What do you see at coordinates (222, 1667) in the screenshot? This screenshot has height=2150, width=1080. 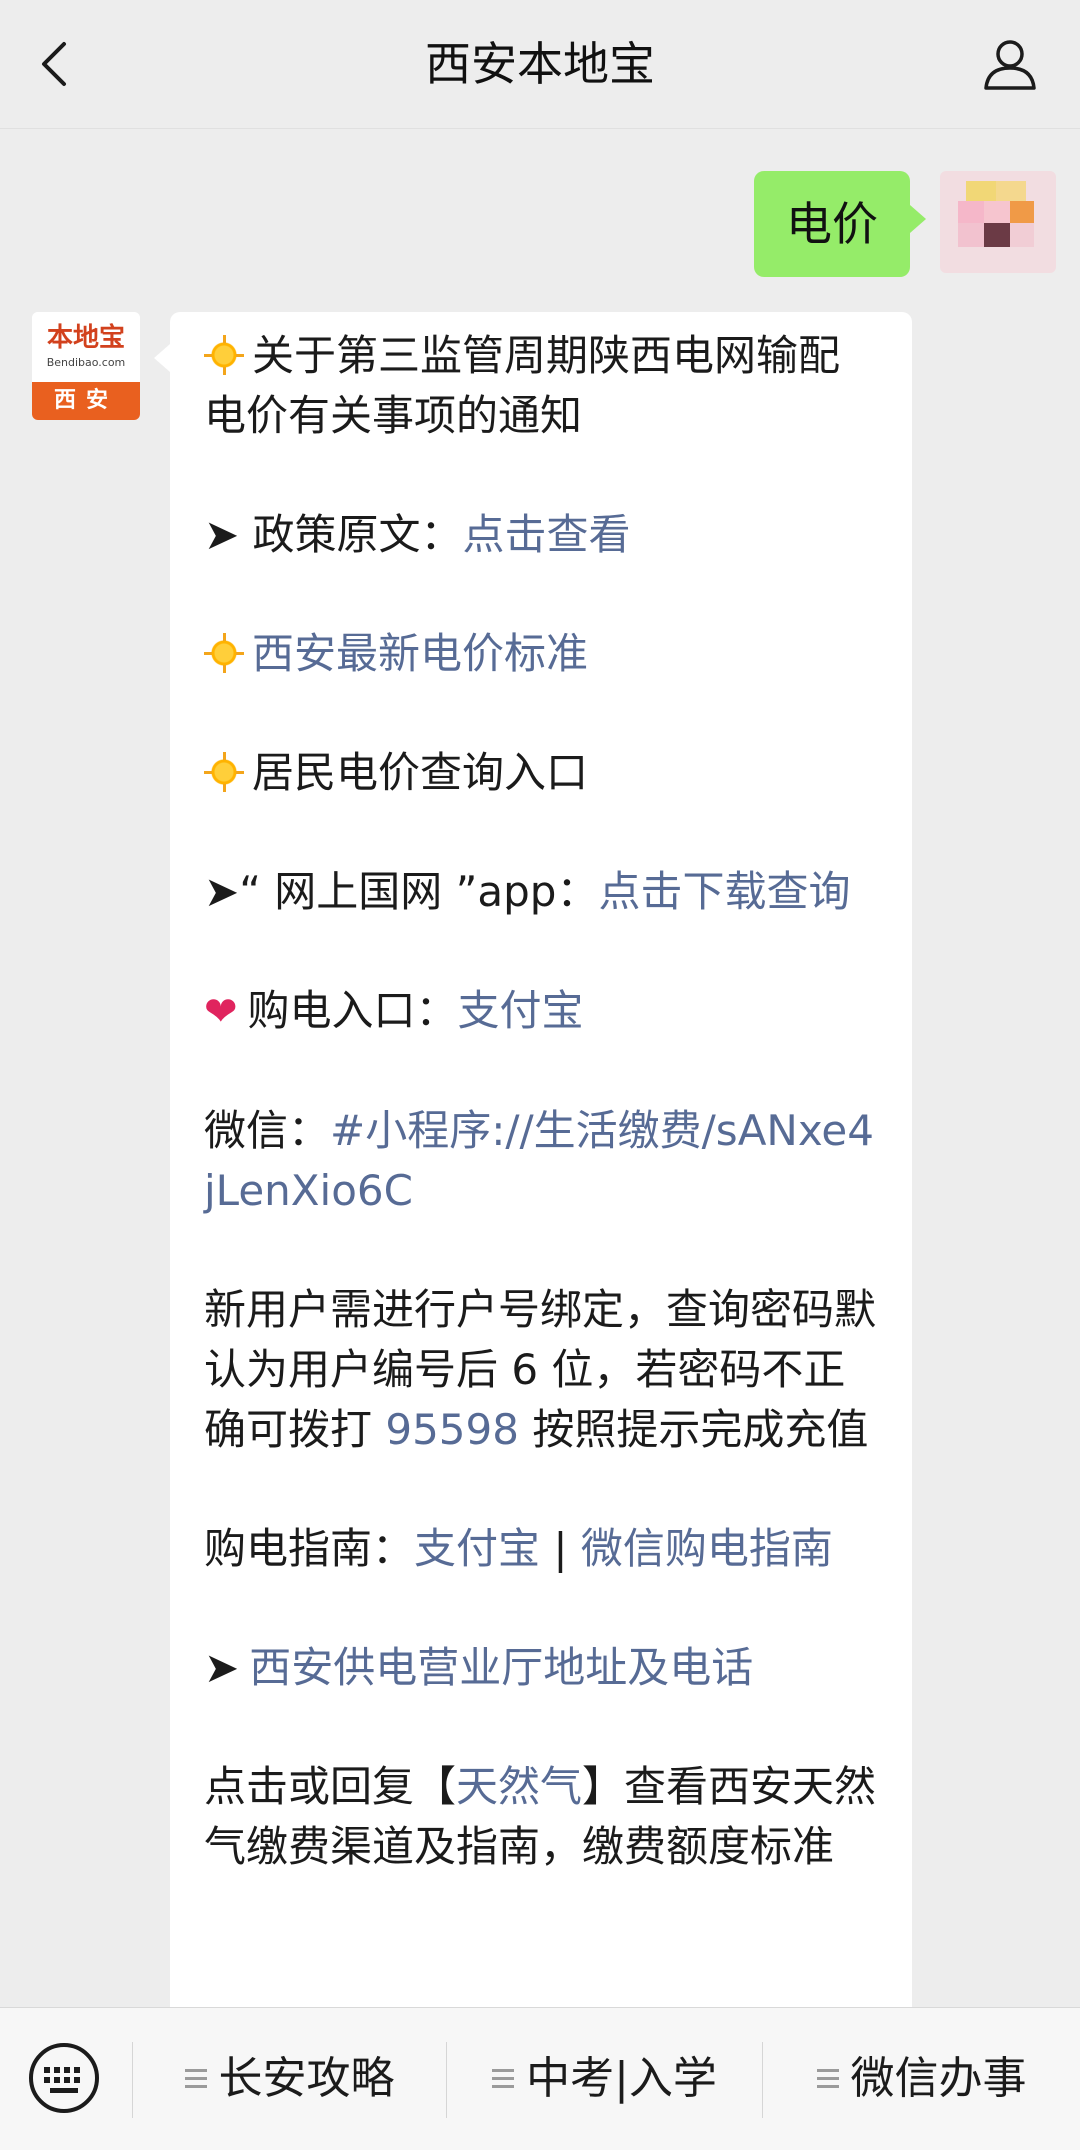 I see `arrow-icon: ➤` at bounding box center [222, 1667].